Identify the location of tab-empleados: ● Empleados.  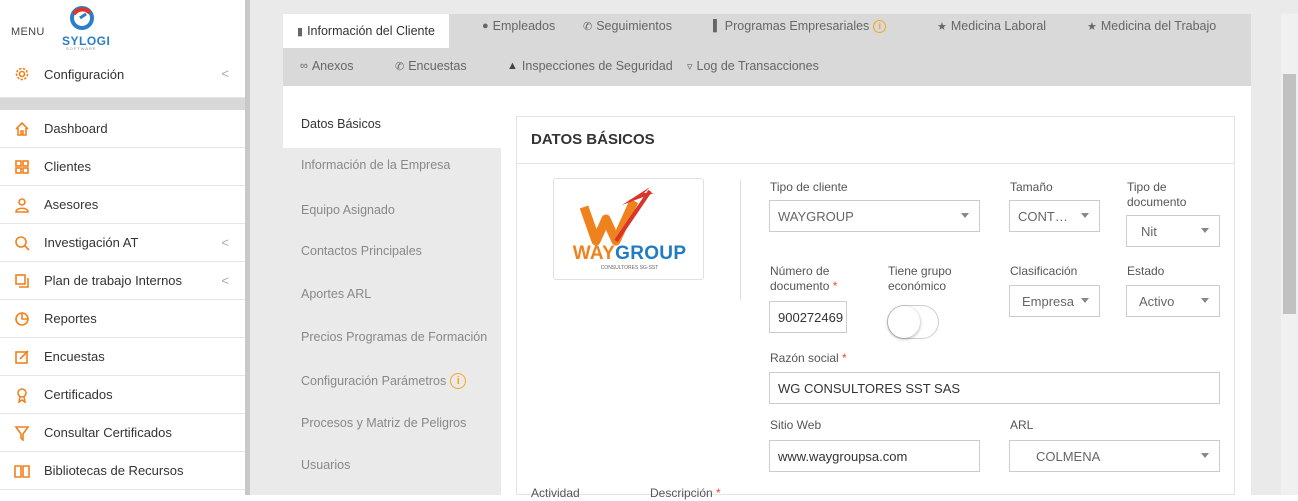
(518, 26).